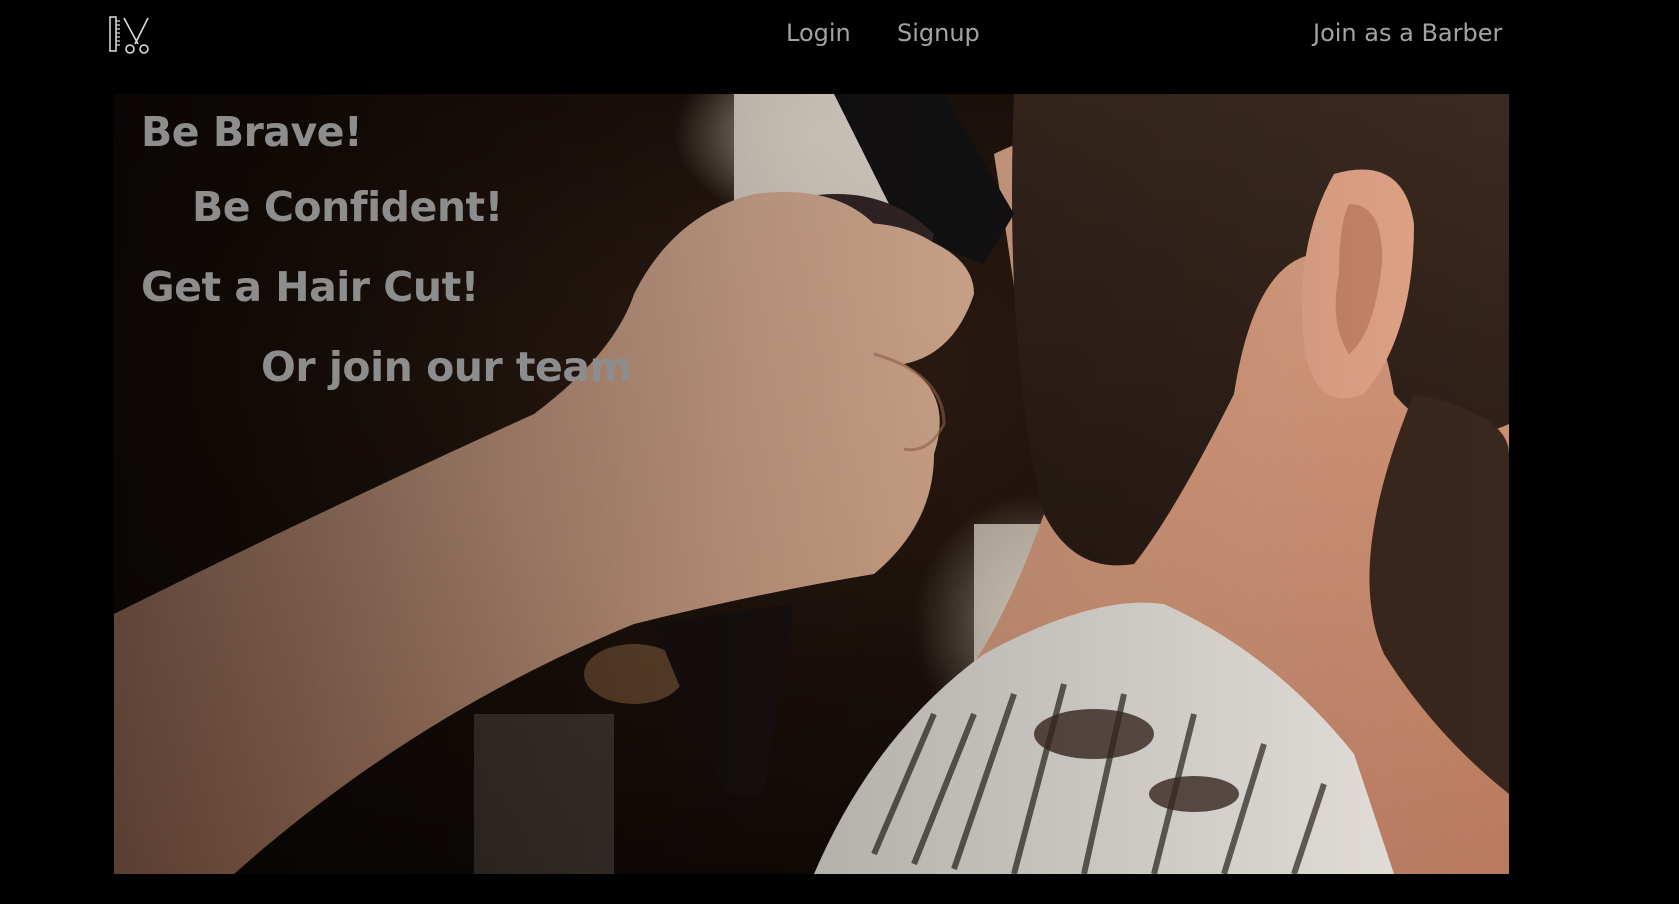 Image resolution: width=1679 pixels, height=904 pixels. What do you see at coordinates (252, 132) in the screenshot?
I see `tagline-be-brave: Be Brave!` at bounding box center [252, 132].